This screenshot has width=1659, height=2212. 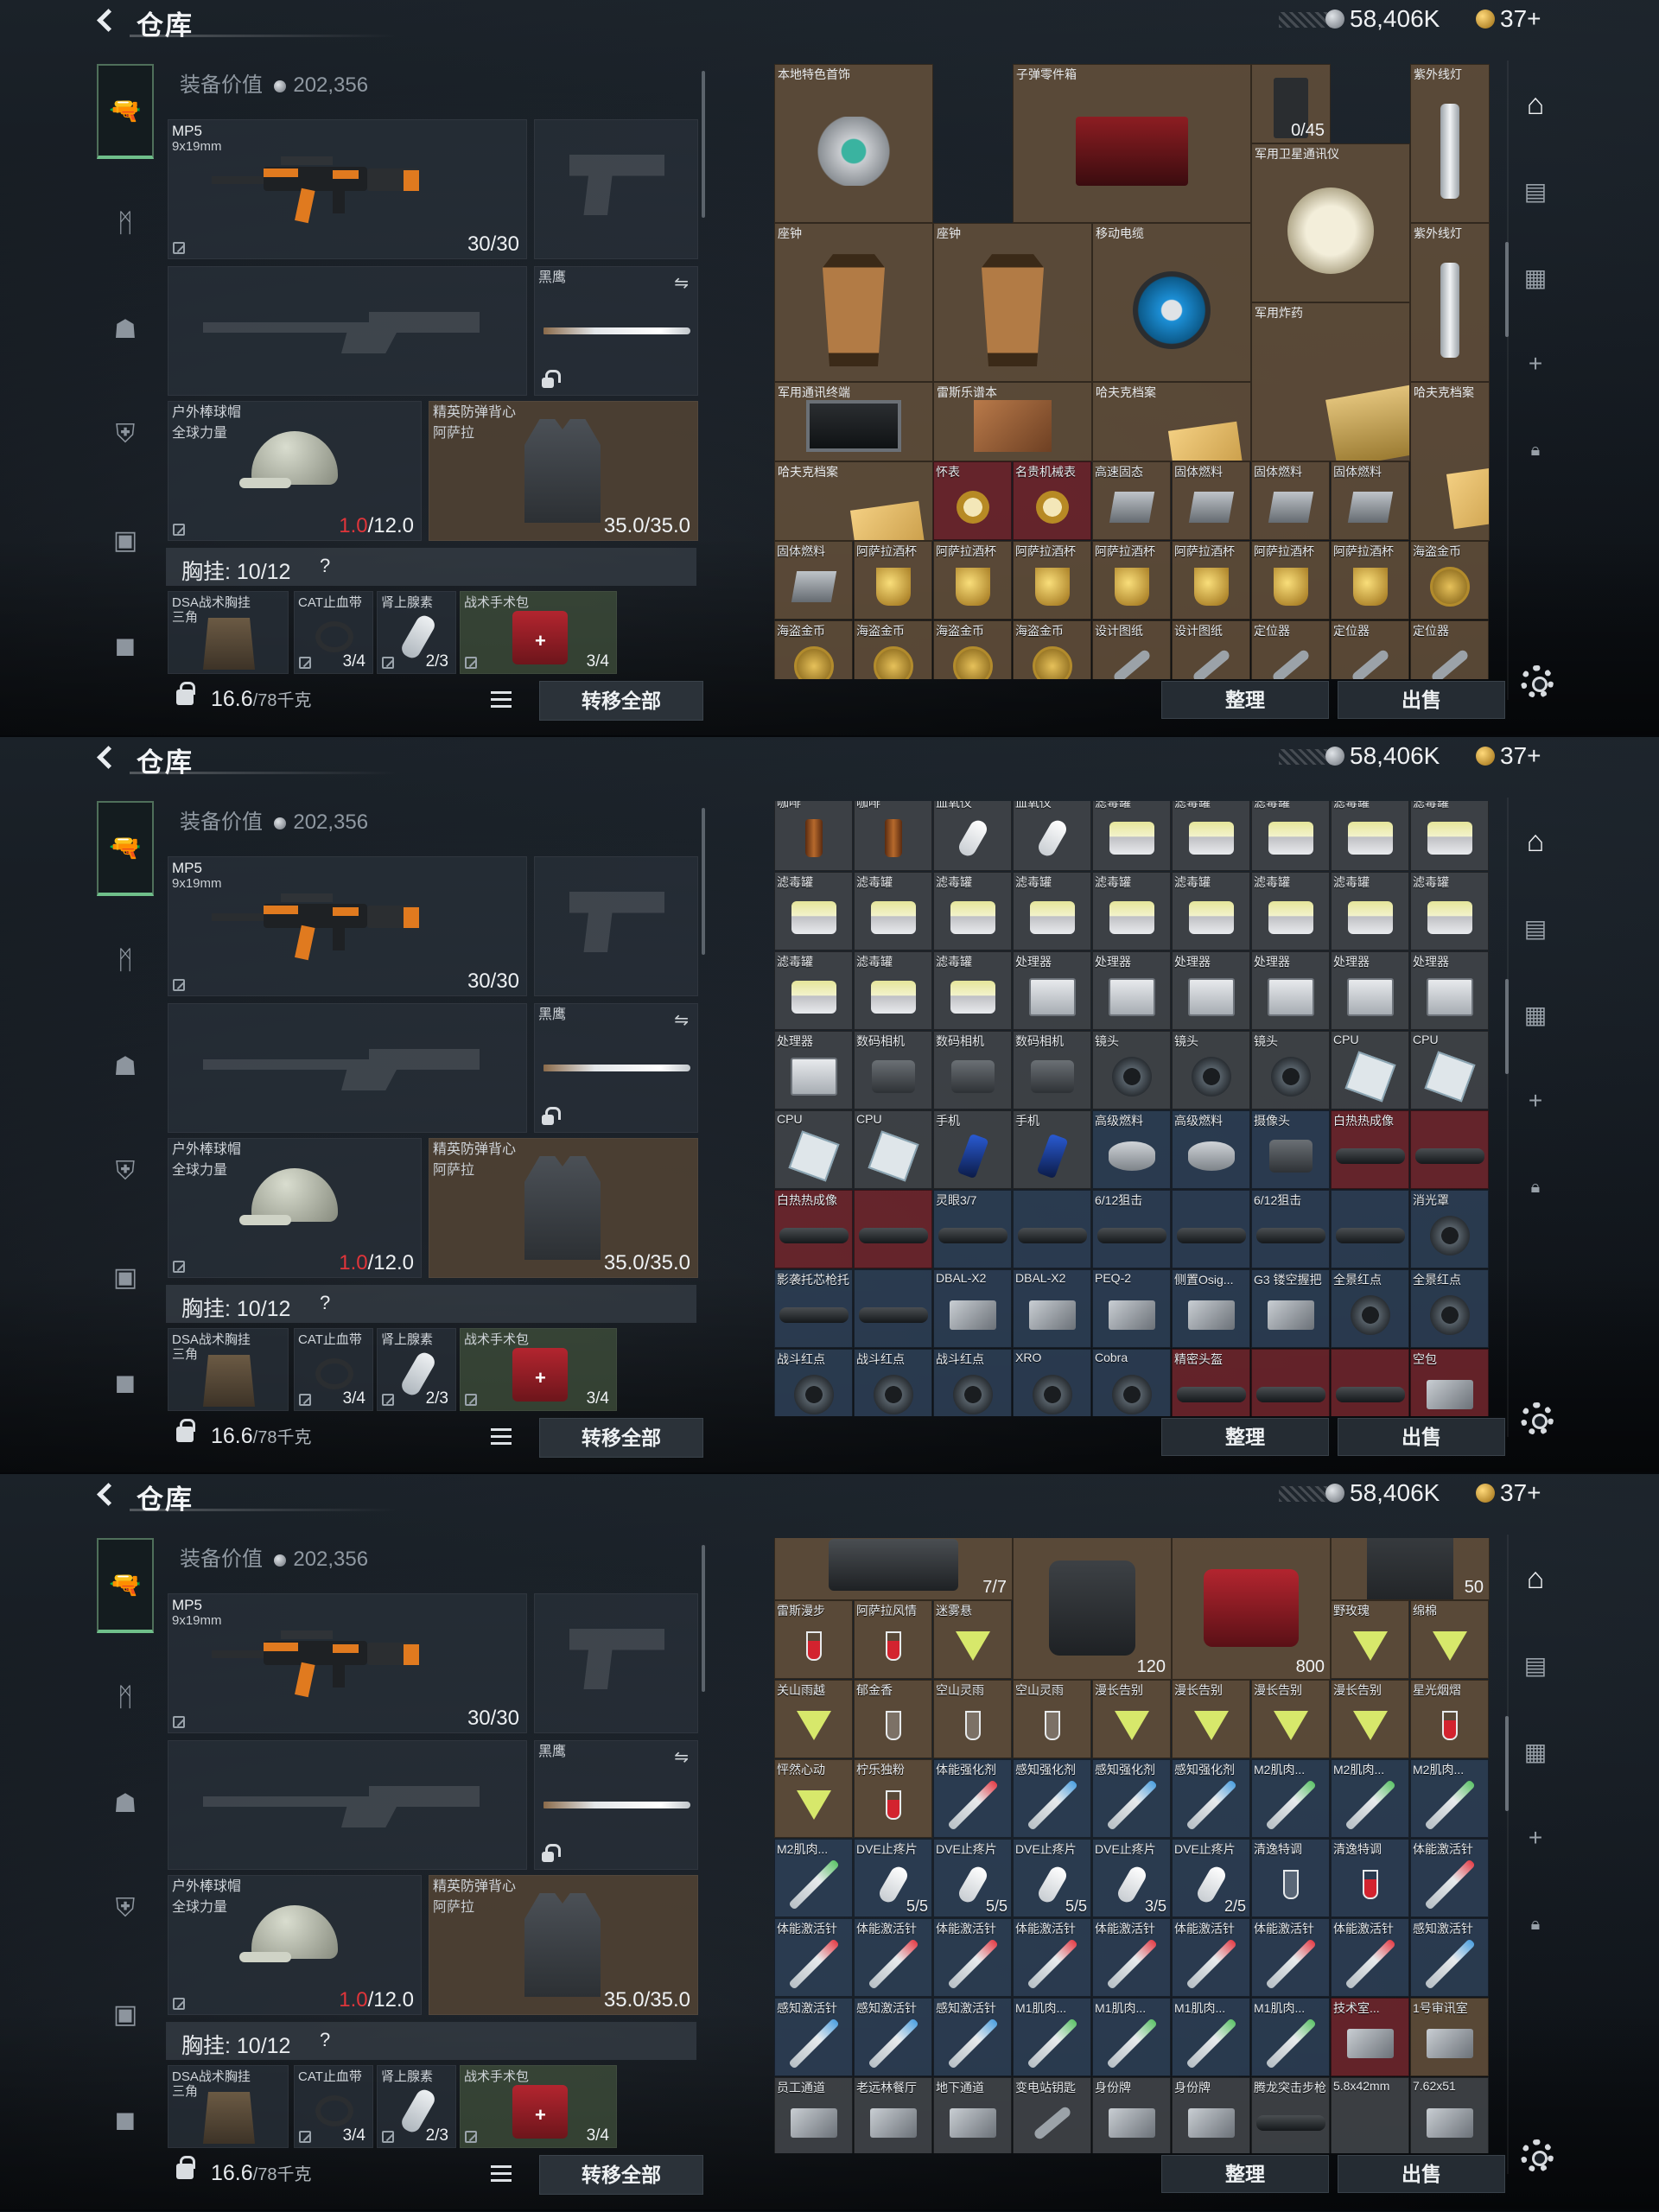 I want to click on rig-item-slot: CAT止血带 3/4, so click(x=333, y=1369).